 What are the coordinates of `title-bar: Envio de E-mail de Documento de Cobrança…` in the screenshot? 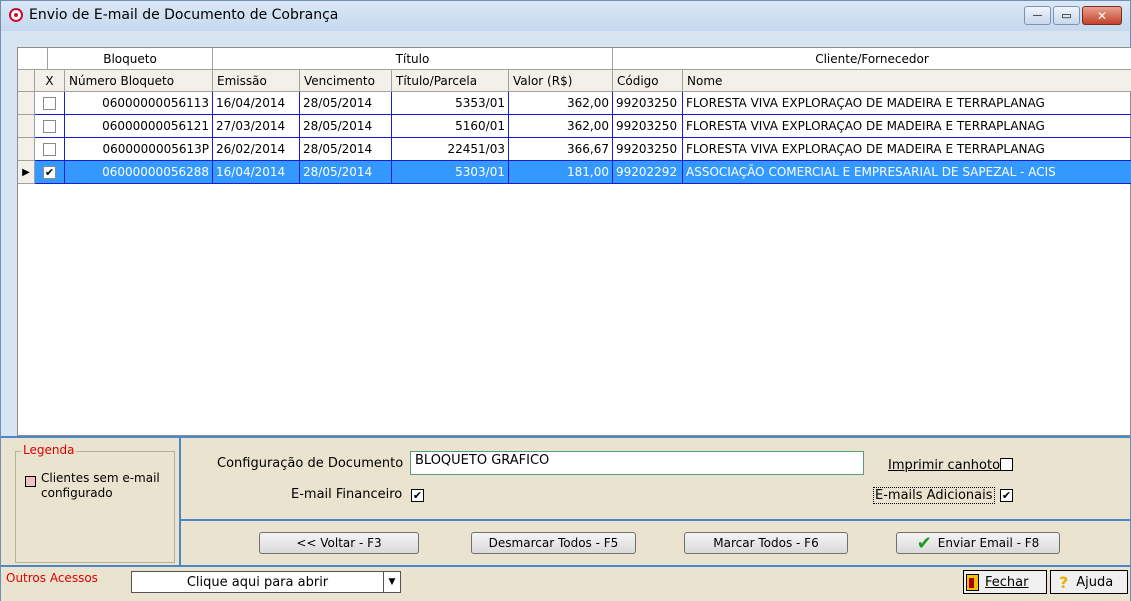 It's located at (565, 16).